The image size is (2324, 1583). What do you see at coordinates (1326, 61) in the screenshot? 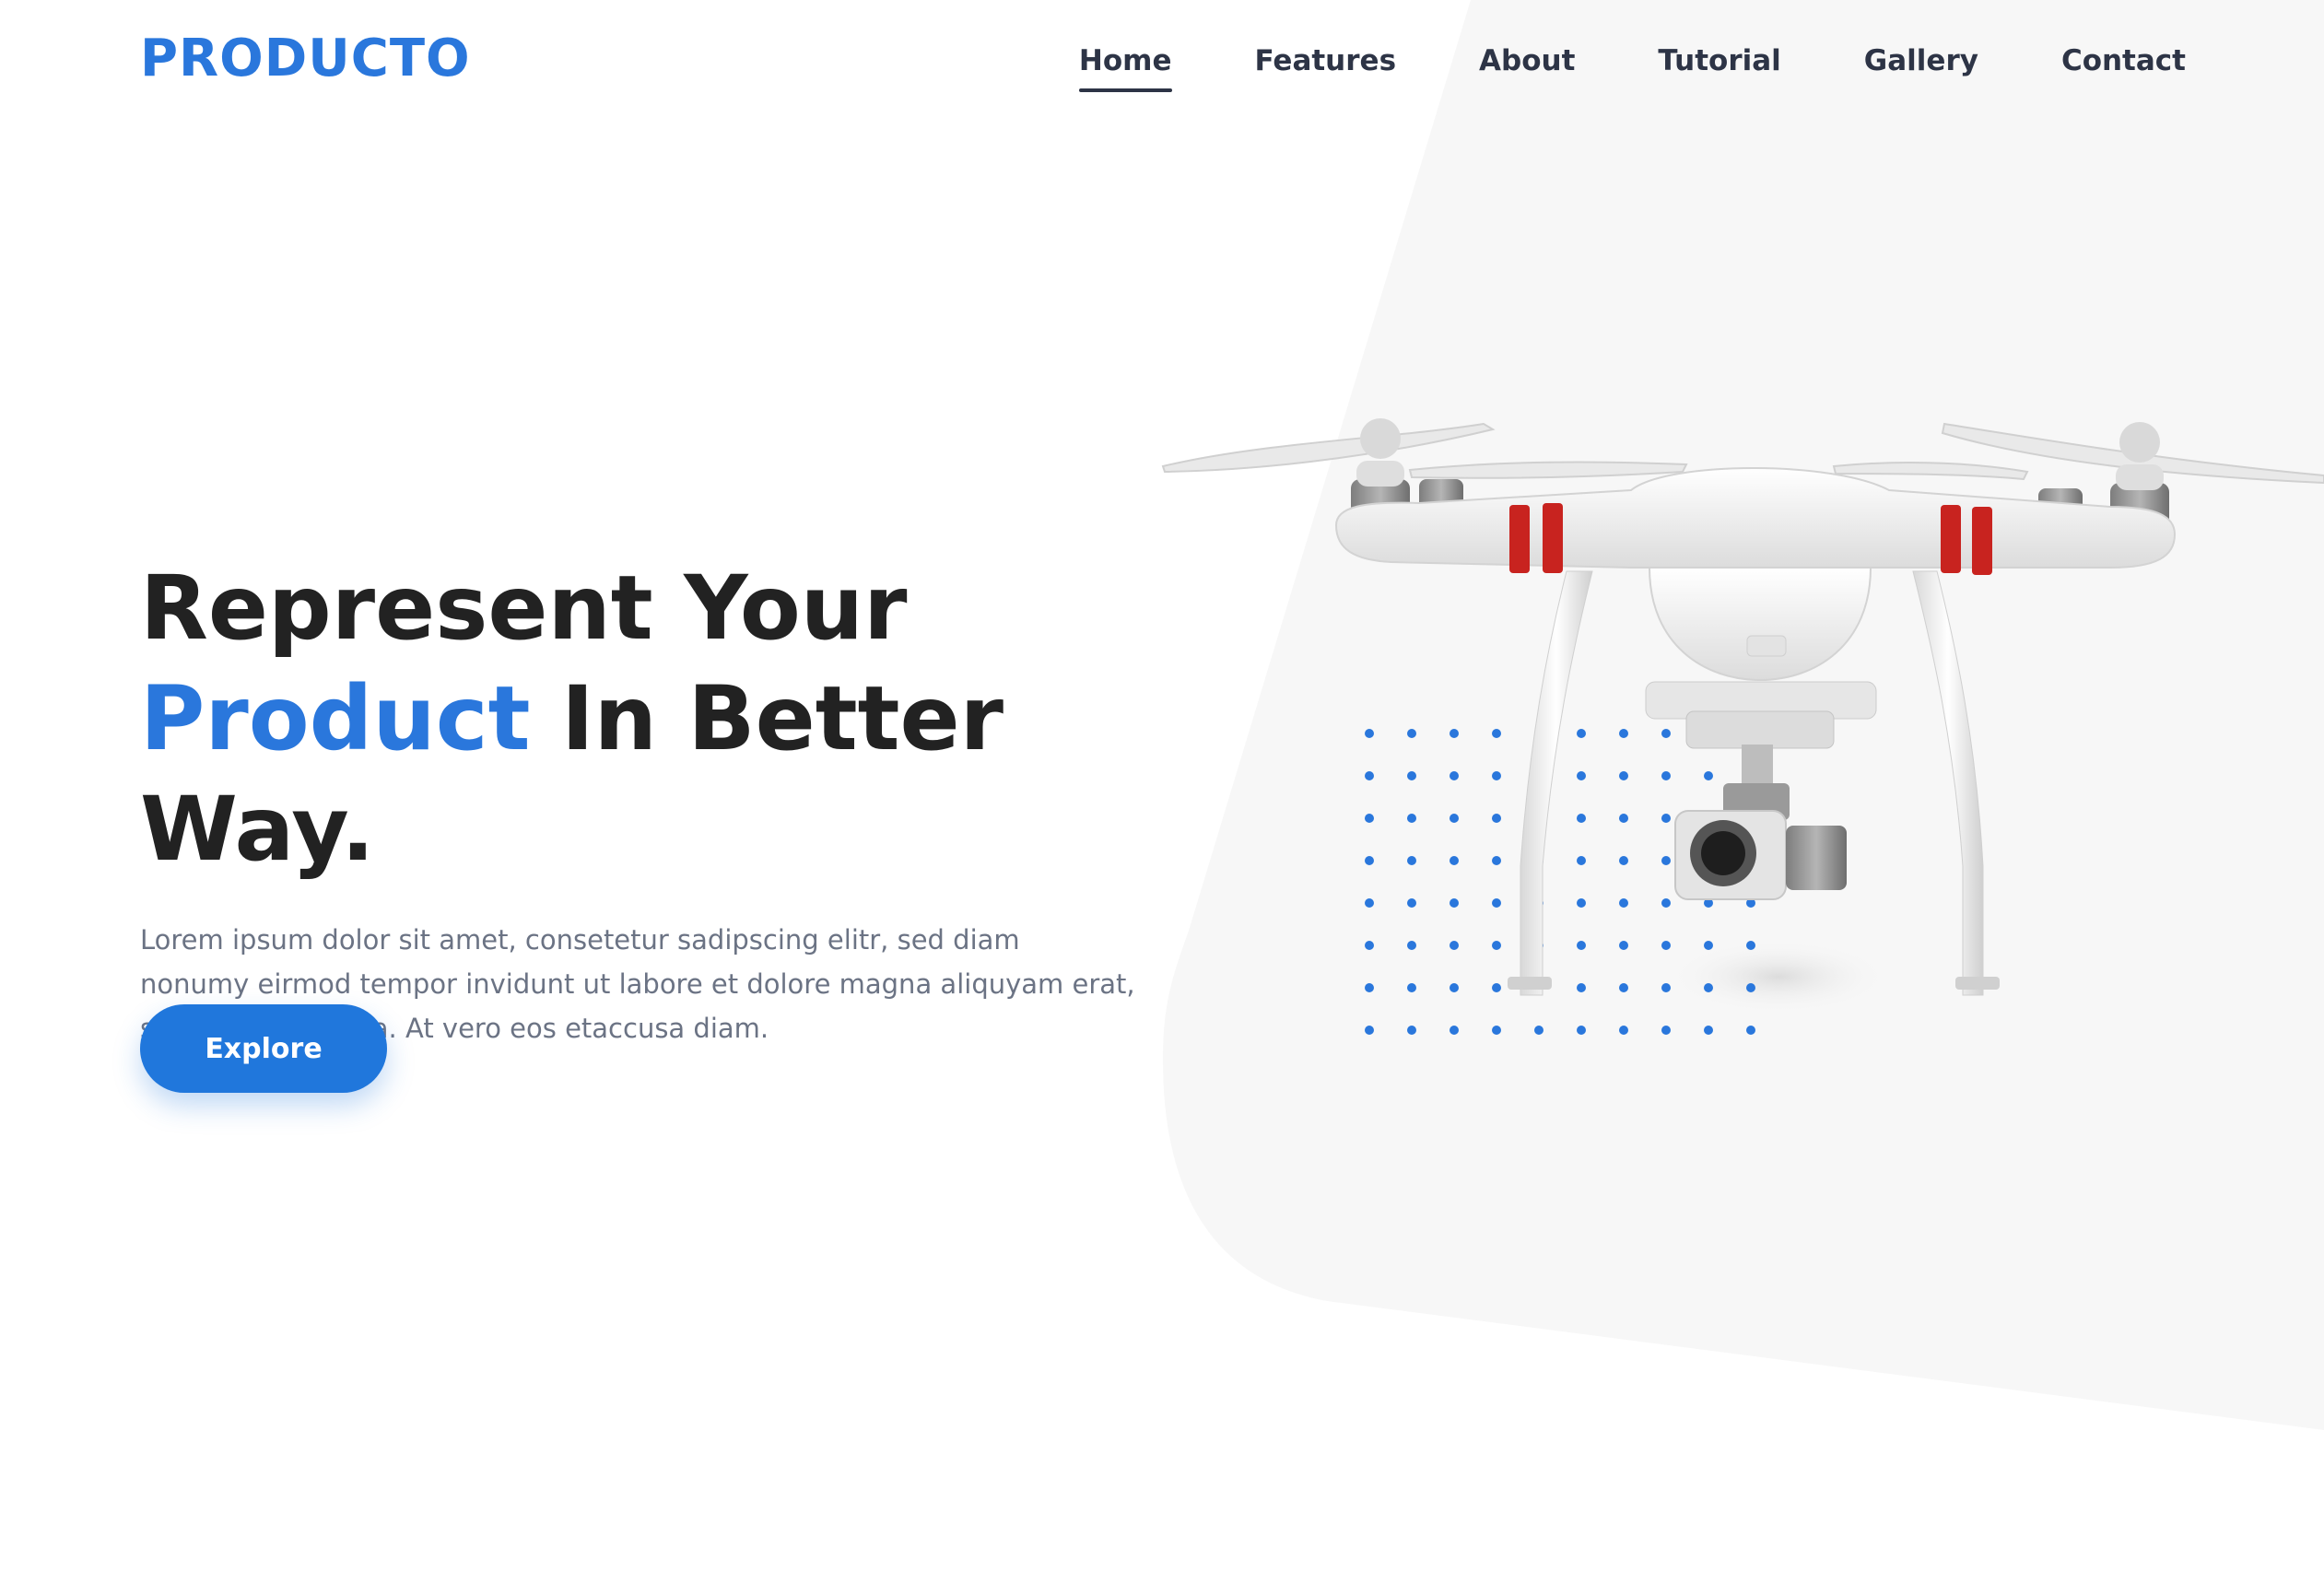
I see `nav-item-features: Features` at bounding box center [1326, 61].